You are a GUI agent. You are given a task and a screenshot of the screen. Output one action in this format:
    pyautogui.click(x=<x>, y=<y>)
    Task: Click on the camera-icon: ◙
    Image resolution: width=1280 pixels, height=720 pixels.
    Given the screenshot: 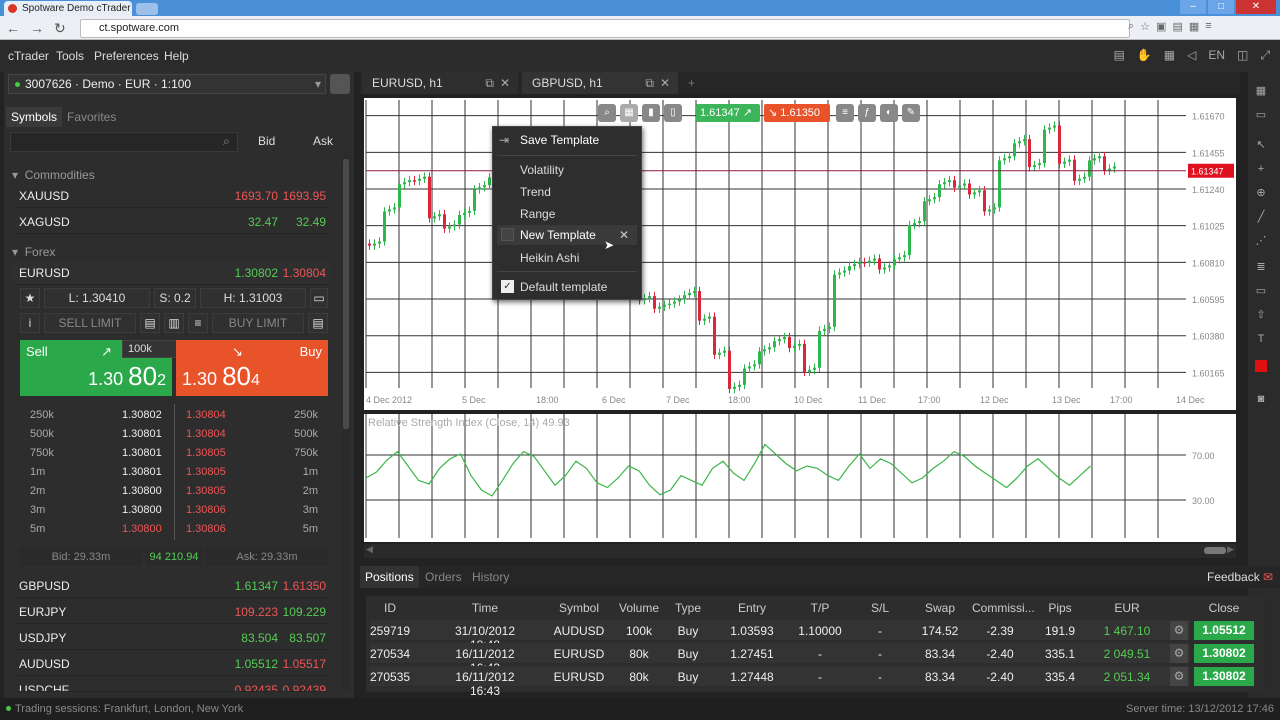 What is the action you would take?
    pyautogui.click(x=1261, y=399)
    